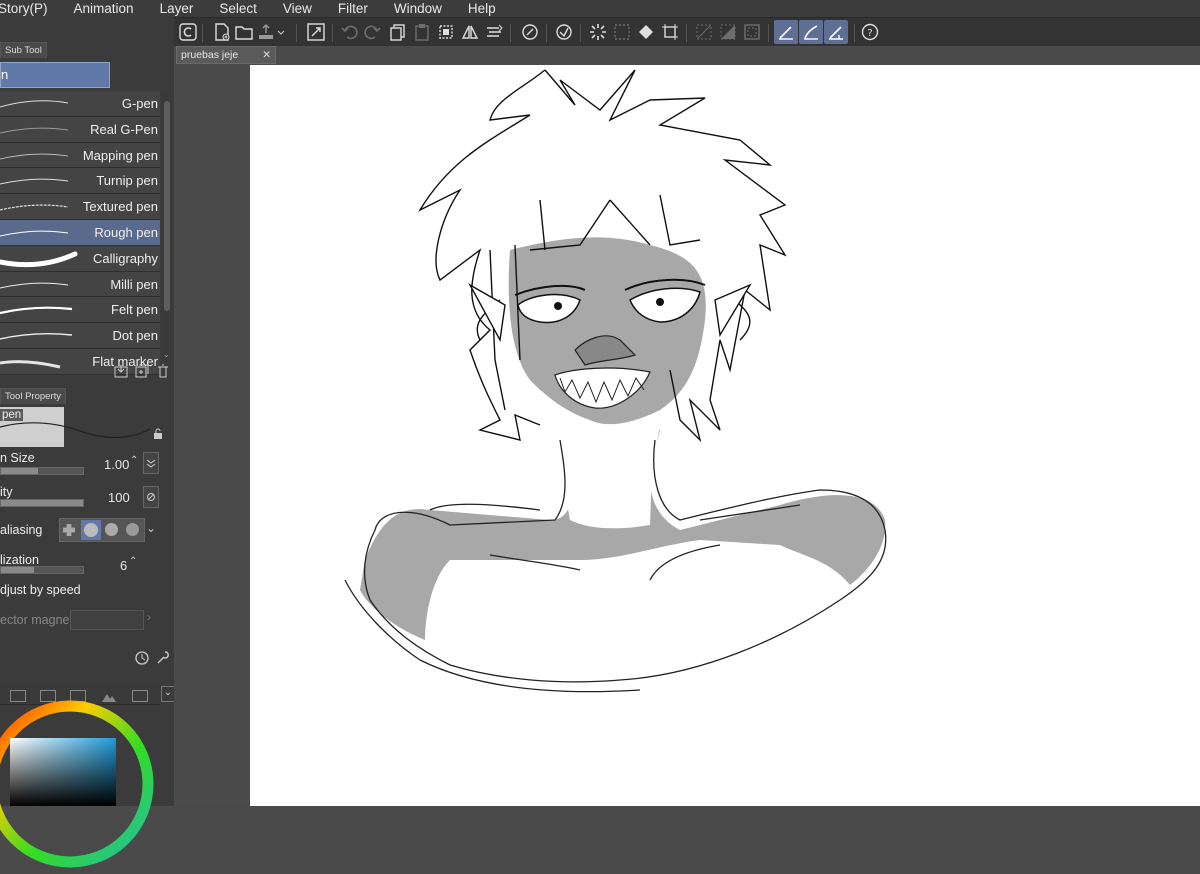  I want to click on saturation-value-square, so click(63, 772).